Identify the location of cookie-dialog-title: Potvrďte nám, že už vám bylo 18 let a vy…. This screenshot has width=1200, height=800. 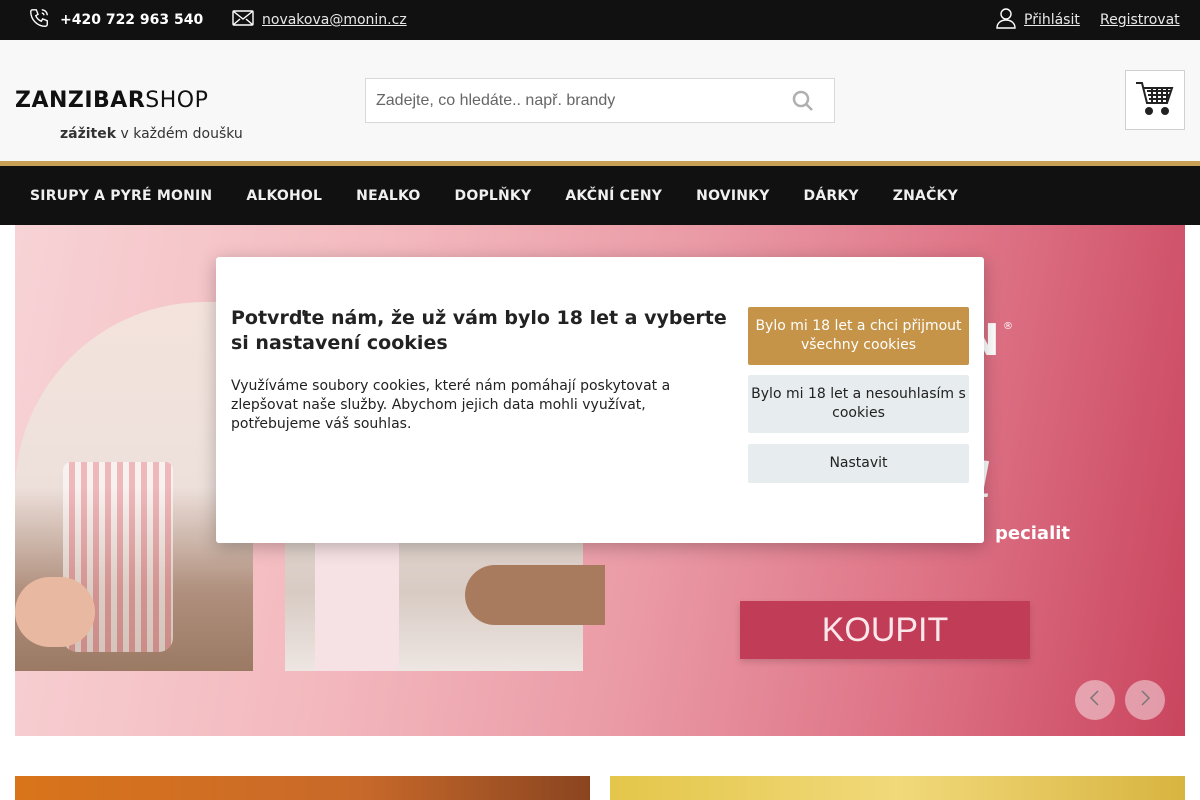
(479, 330).